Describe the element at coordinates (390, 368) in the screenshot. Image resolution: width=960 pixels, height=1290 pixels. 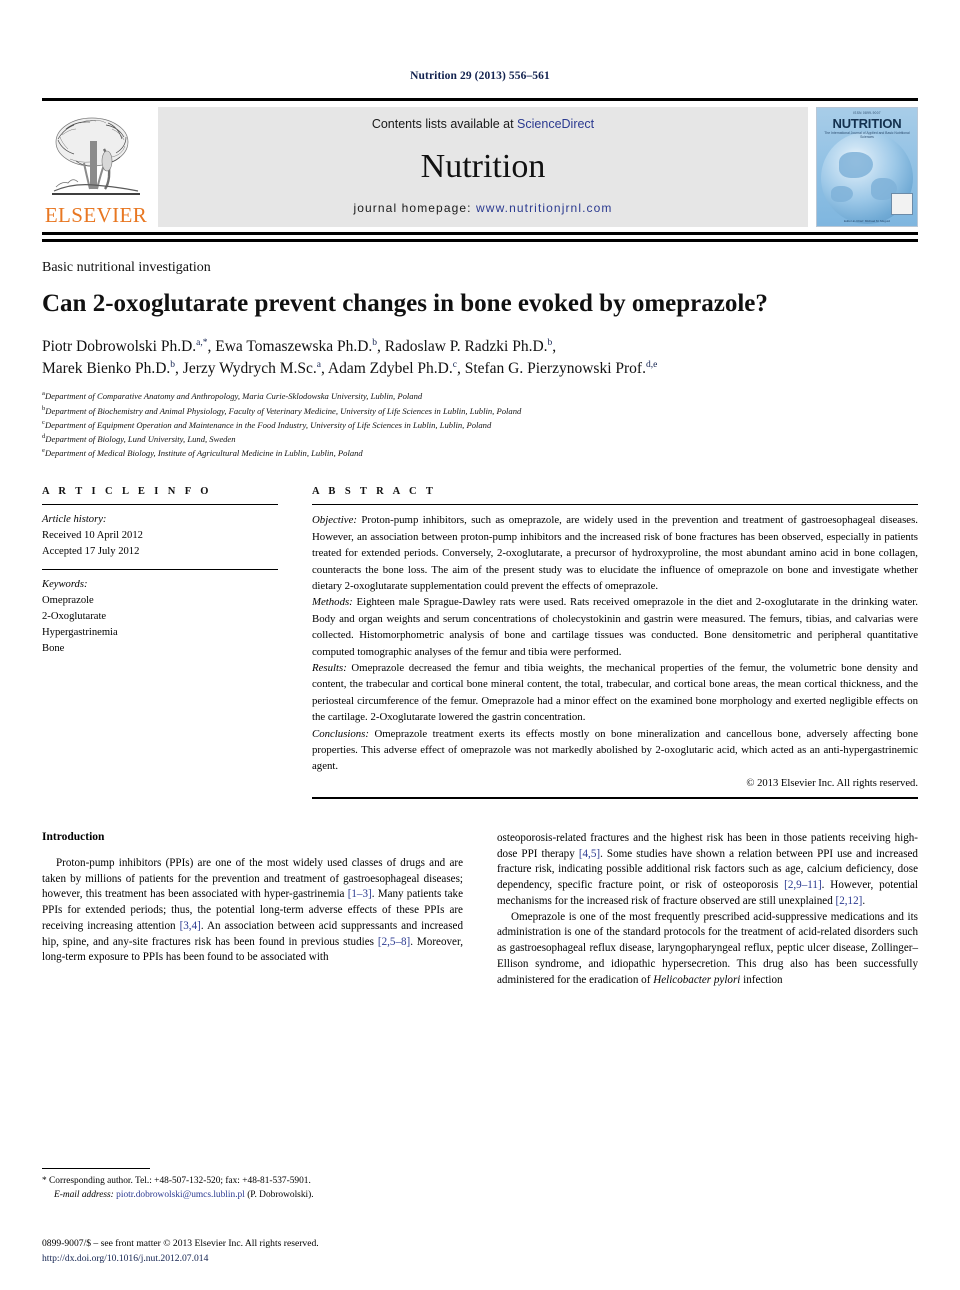
I see `author-name: Adam Zdybel Ph.D.` at that location.